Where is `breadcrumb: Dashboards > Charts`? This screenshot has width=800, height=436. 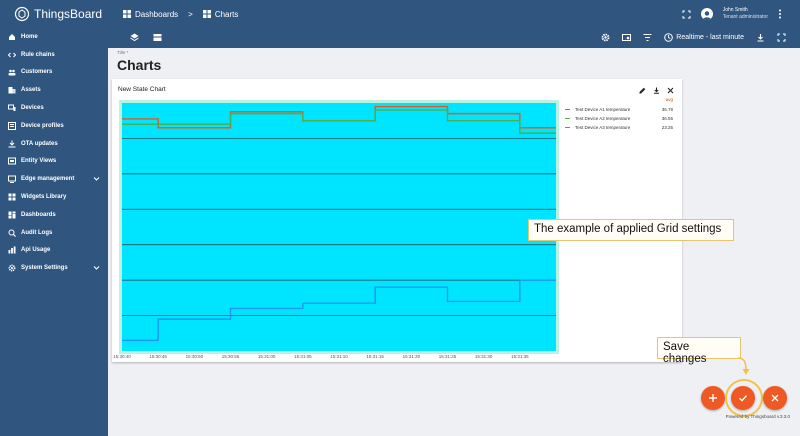
breadcrumb: Dashboards > Charts is located at coordinates (180, 14).